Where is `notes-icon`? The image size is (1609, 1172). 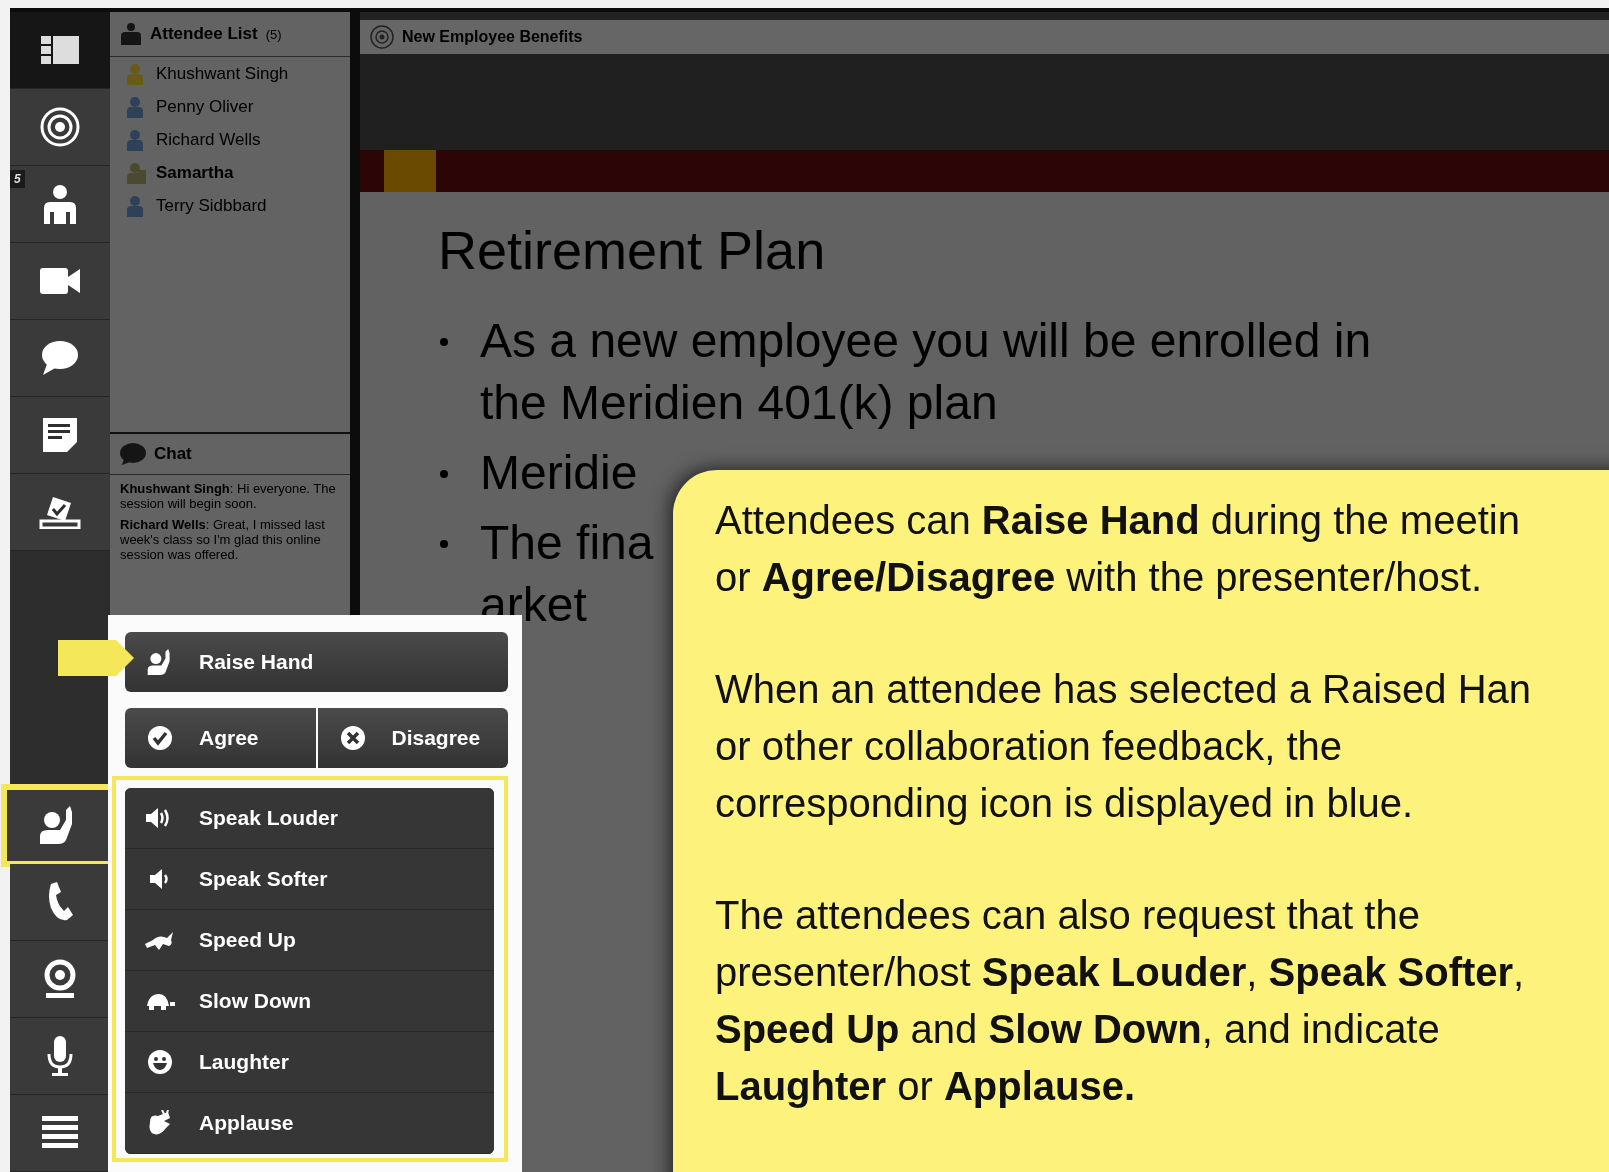
notes-icon is located at coordinates (60, 435).